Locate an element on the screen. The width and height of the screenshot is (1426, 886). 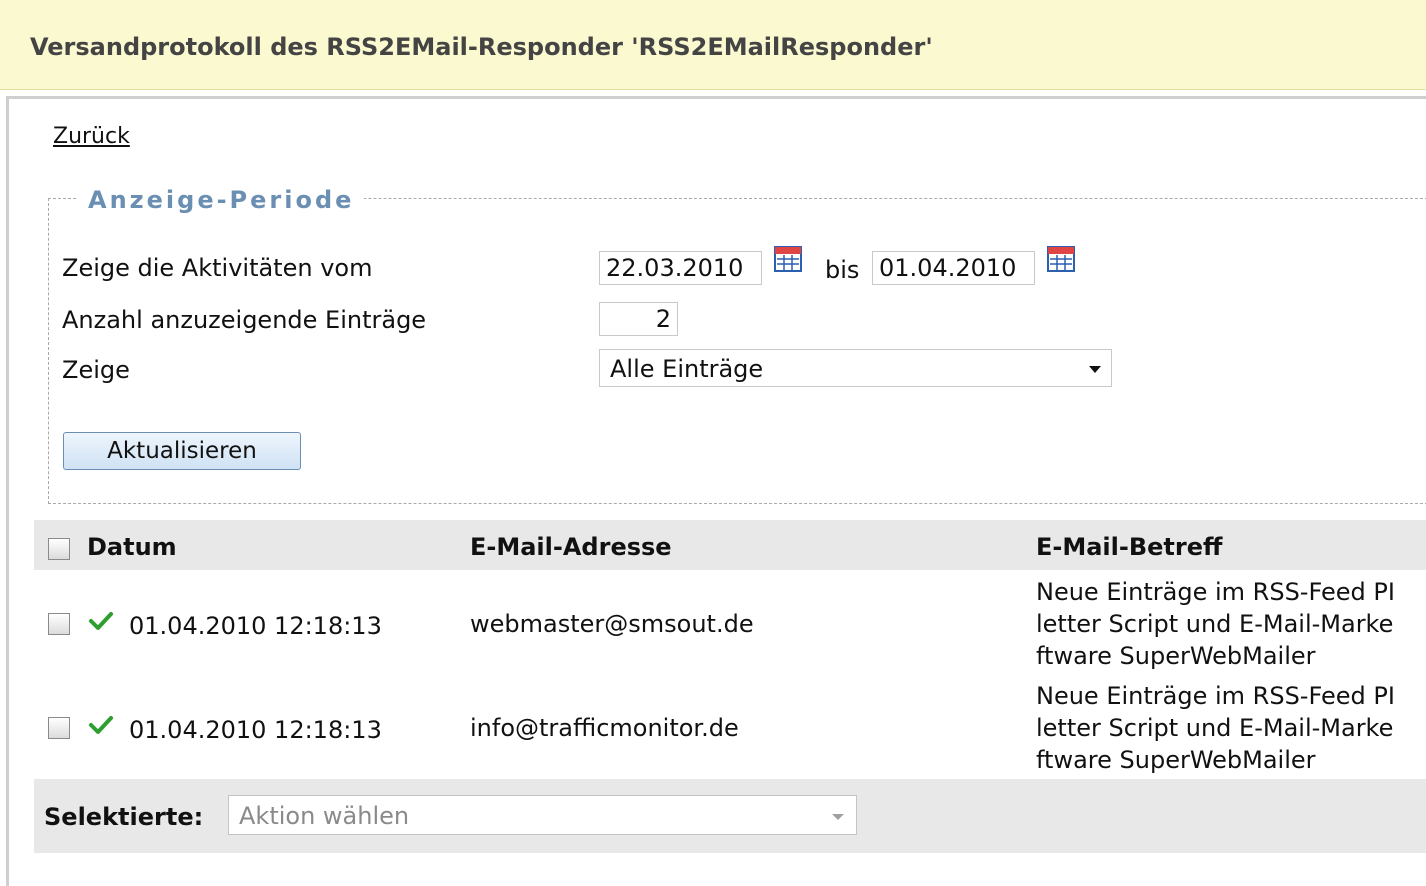
show-filter-value: Alle Einträge is located at coordinates (687, 369).